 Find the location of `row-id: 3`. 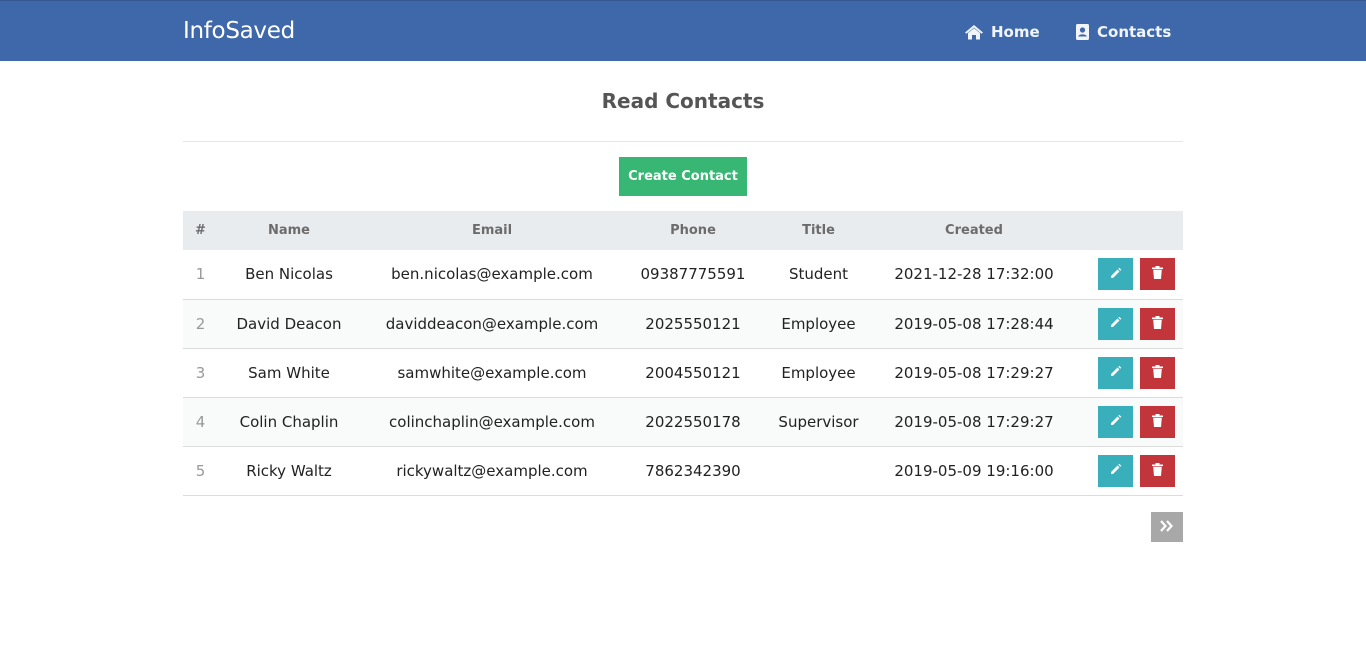

row-id: 3 is located at coordinates (200, 372).